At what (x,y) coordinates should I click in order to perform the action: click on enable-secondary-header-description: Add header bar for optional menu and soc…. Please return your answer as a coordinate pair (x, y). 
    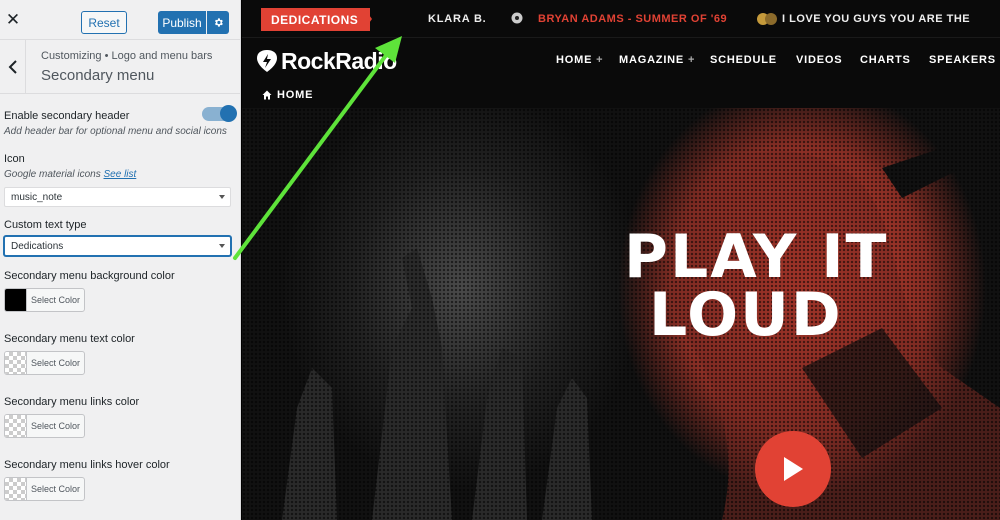
    Looking at the image, I should click on (115, 131).